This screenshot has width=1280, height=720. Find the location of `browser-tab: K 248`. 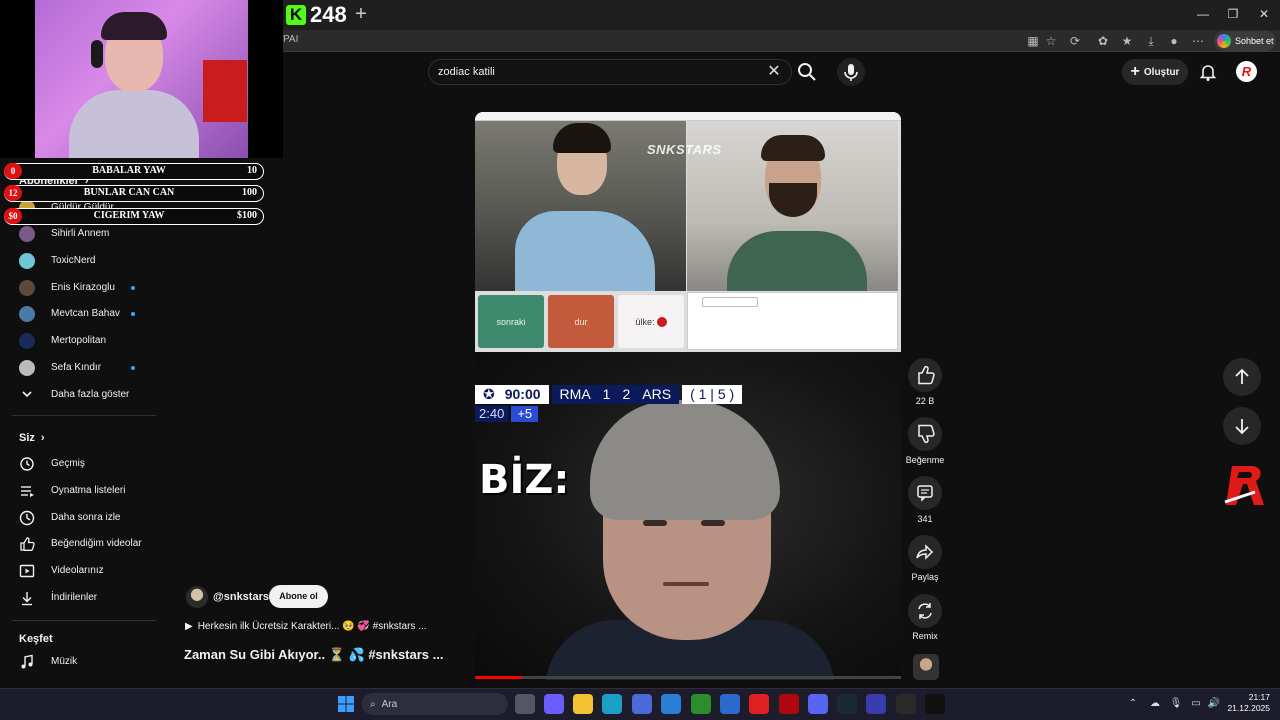

browser-tab: K 248 is located at coordinates (316, 15).